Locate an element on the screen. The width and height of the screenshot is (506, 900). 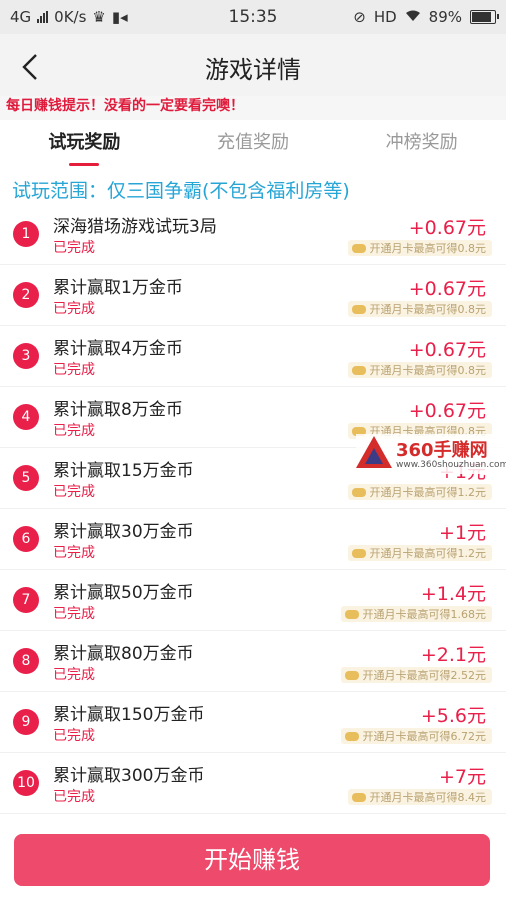
task-row: 8 累计赢取80万金币已完成 +2.1元开通月卡最高可得2.52元 is located at coordinates (253, 661).